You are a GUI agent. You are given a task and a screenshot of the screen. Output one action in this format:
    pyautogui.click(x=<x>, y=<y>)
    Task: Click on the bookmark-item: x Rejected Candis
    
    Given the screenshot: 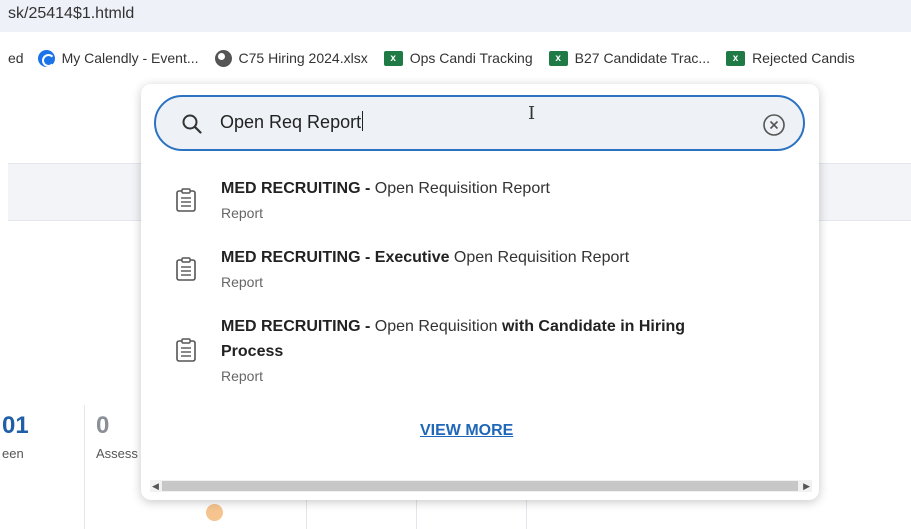 What is the action you would take?
    pyautogui.click(x=790, y=58)
    